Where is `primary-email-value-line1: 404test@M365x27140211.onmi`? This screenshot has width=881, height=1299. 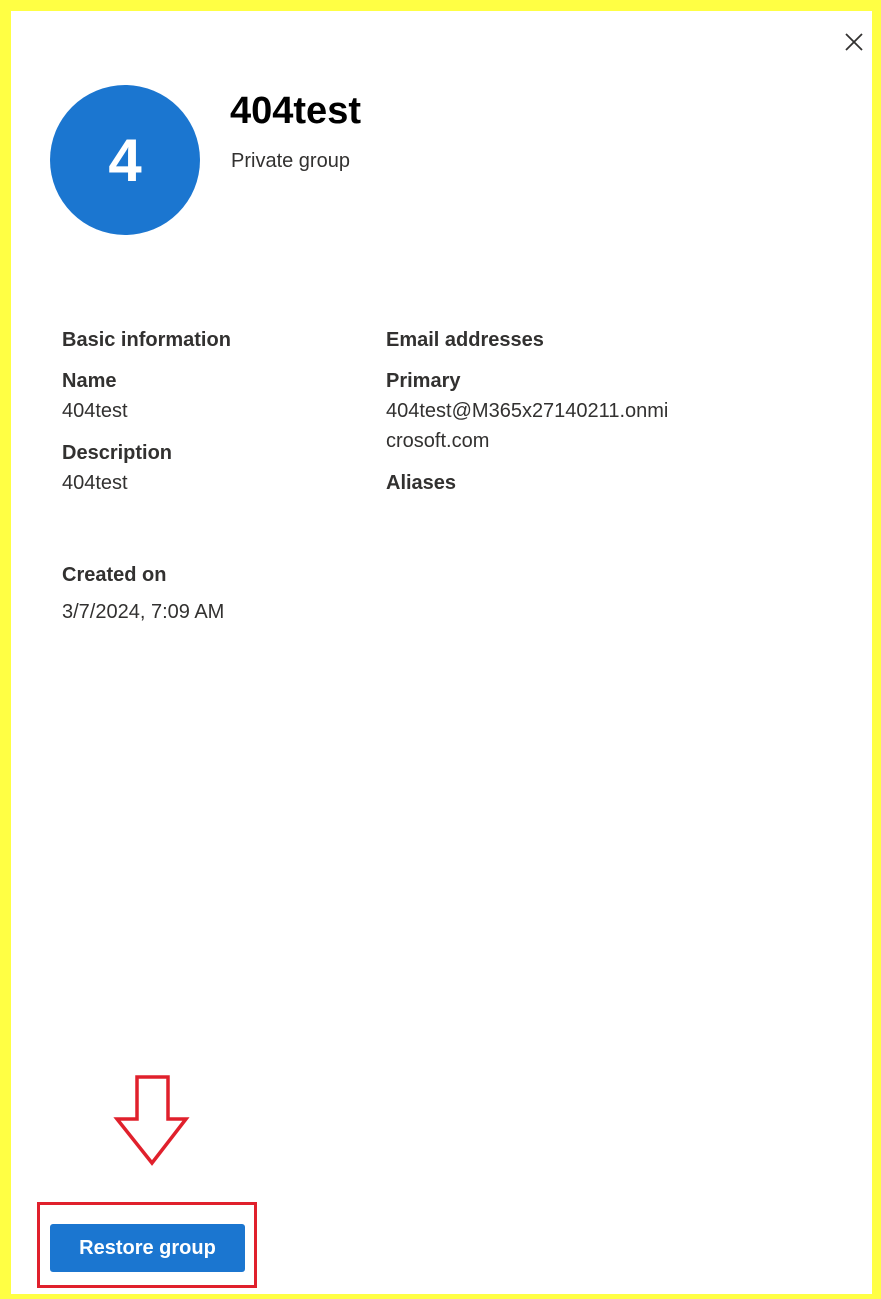 primary-email-value-line1: 404test@M365x27140211.onmi is located at coordinates (527, 411).